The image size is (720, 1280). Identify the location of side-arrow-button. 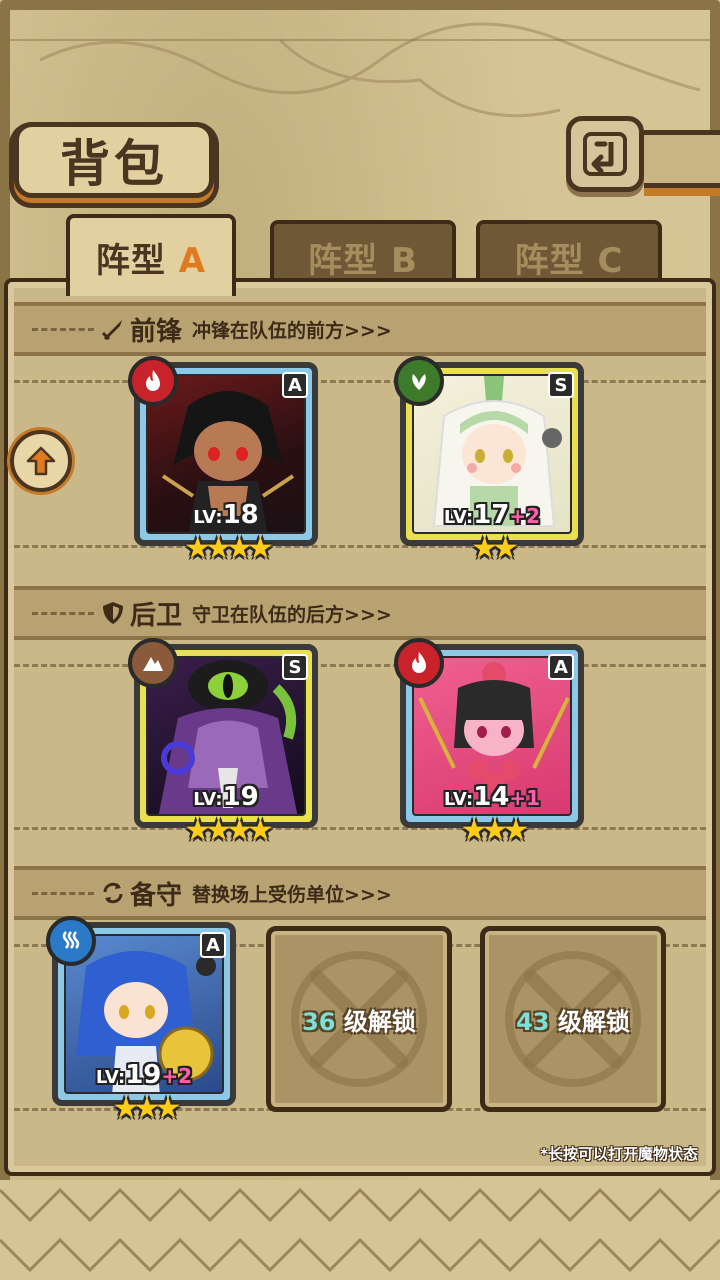
(41, 461).